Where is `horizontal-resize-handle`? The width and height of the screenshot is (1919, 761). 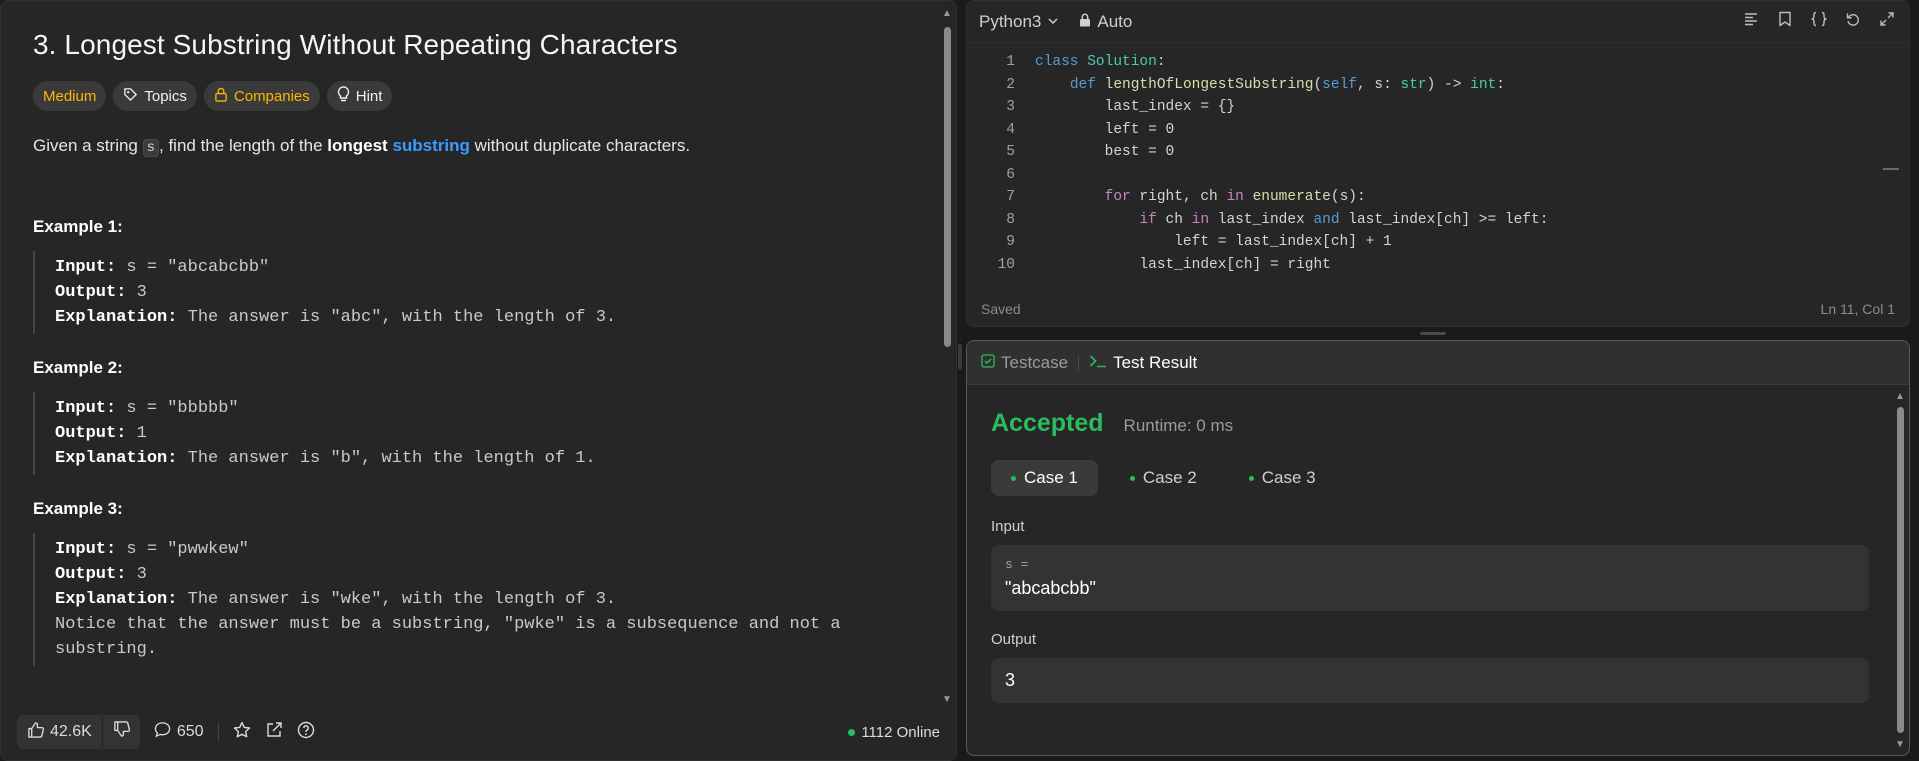
horizontal-resize-handle is located at coordinates (1433, 333).